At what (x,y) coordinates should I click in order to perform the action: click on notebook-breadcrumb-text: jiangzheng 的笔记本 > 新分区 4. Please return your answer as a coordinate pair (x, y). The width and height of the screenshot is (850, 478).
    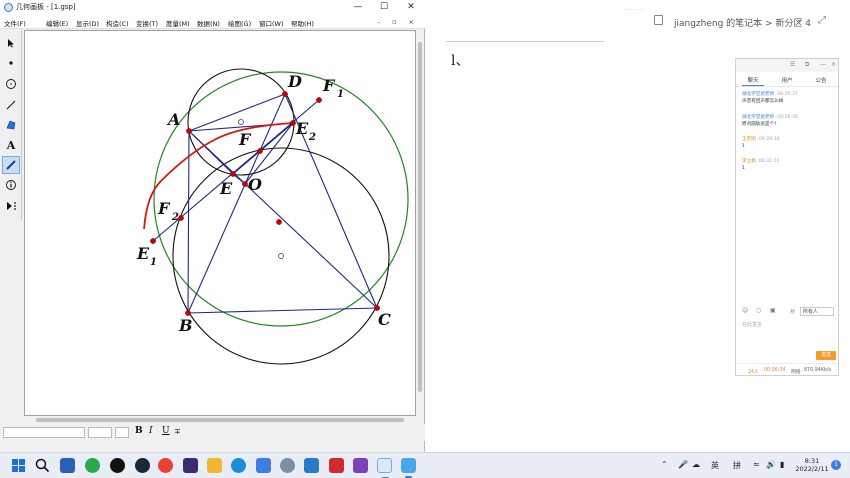
    Looking at the image, I should click on (743, 24).